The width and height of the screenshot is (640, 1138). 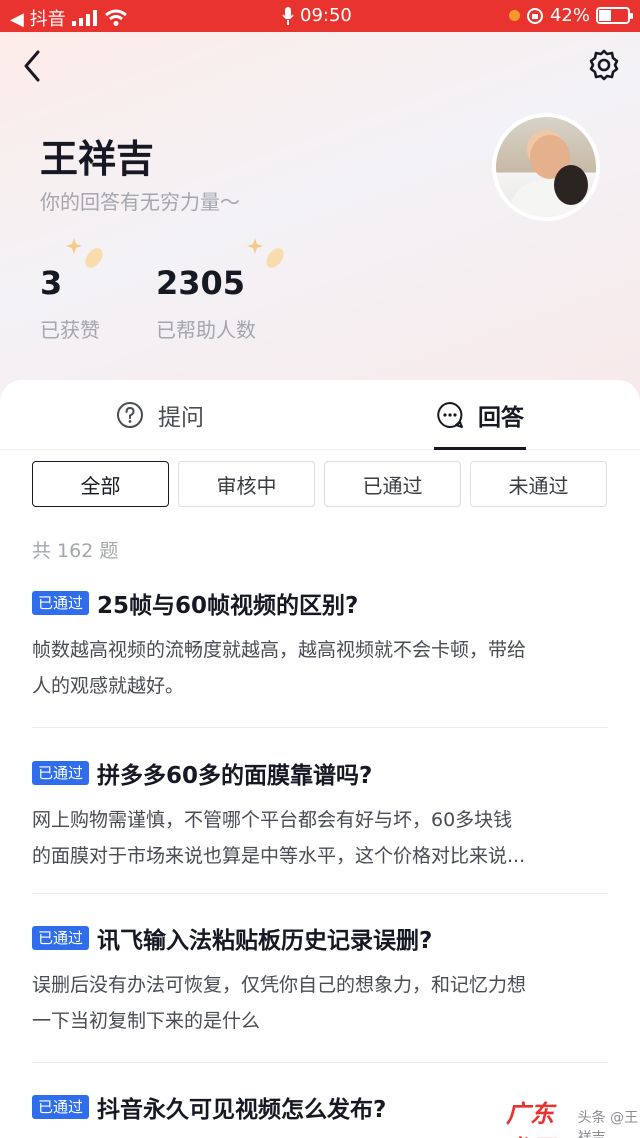 I want to click on orange-dot-icon, so click(x=514, y=15).